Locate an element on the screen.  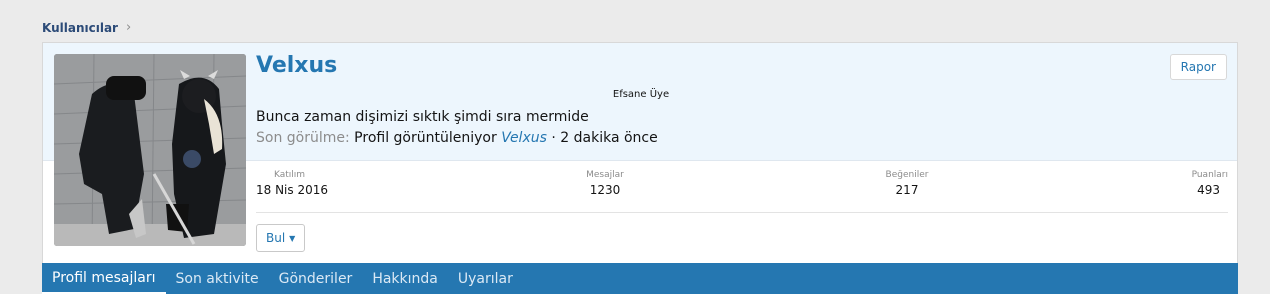
stat-likes: Beğeniler 217 is located at coordinates (907, 183).